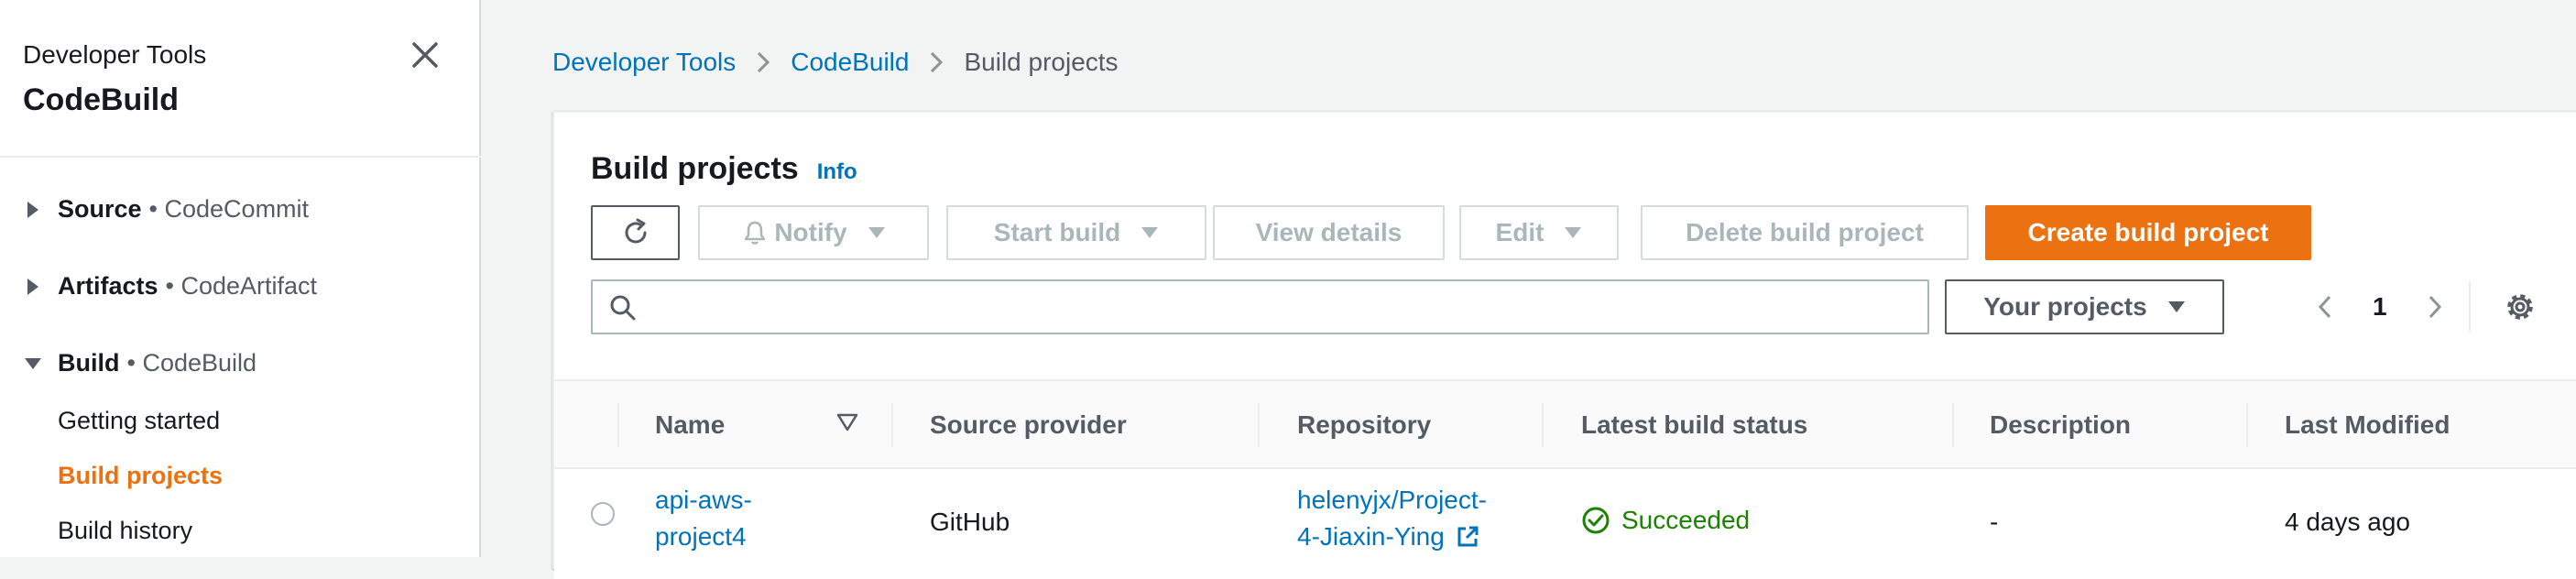 This screenshot has width=2576, height=579. Describe the element at coordinates (101, 99) in the screenshot. I see `sidebar-title: CodeBuild` at that location.